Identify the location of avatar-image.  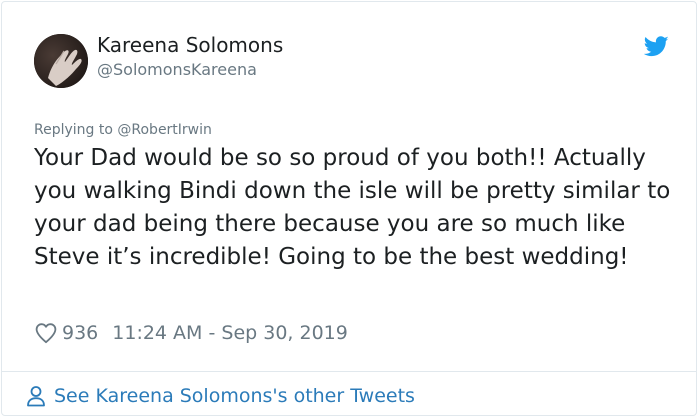
(61, 61).